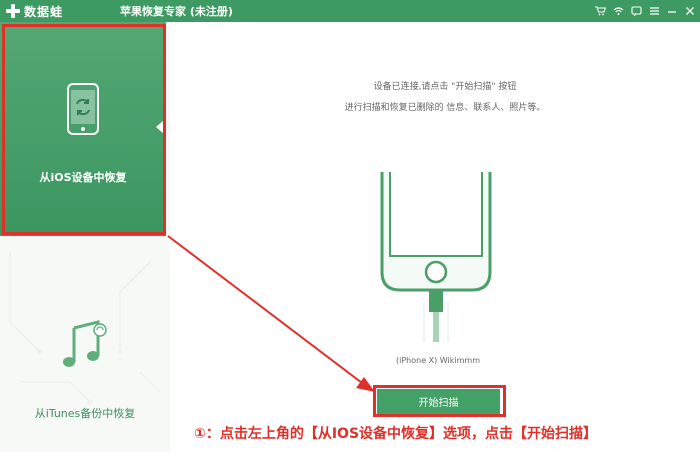 The height and width of the screenshot is (452, 700). What do you see at coordinates (85, 413) in the screenshot?
I see `sidebar-item-label: 从iTunes备份中恢复` at bounding box center [85, 413].